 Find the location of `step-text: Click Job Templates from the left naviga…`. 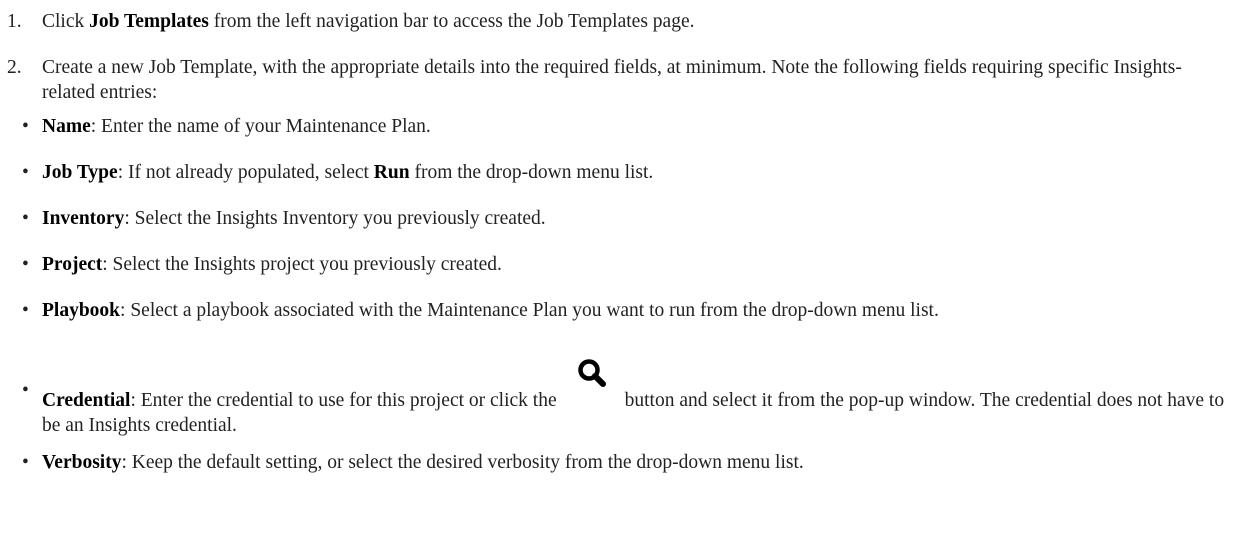

step-text: Click Job Templates from the left naviga… is located at coordinates (368, 21).